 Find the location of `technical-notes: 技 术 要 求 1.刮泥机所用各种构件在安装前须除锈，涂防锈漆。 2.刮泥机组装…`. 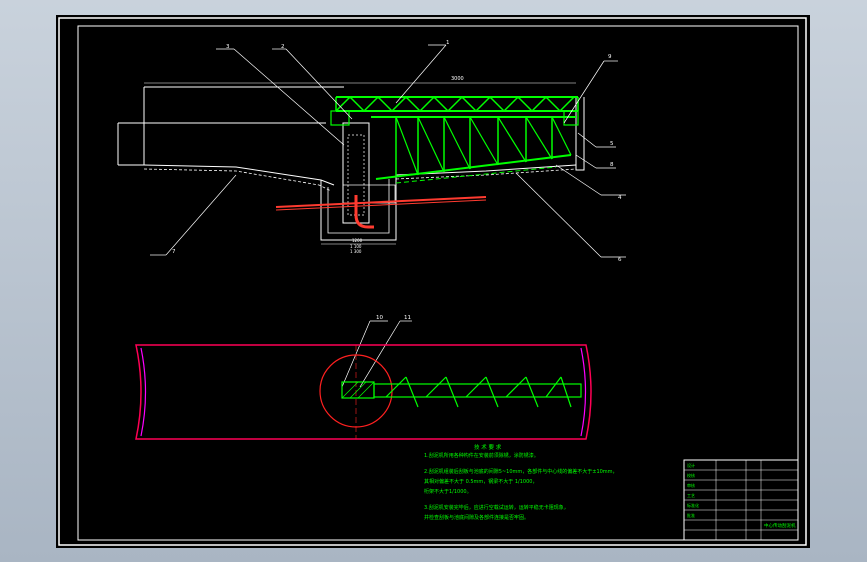

technical-notes: 技 术 要 求 1.刮泥机所用各种构件在安装前须除锈，涂防锈漆。 2.刮泥机组装… is located at coordinates (521, 482).